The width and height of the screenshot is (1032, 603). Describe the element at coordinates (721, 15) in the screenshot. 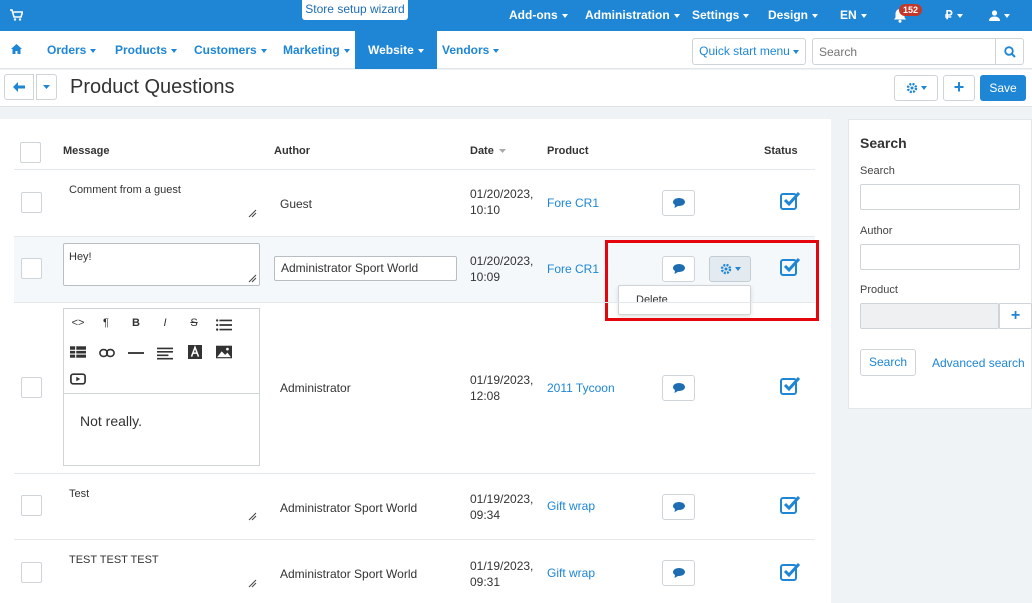

I see `topmenu-settings: Settings` at that location.